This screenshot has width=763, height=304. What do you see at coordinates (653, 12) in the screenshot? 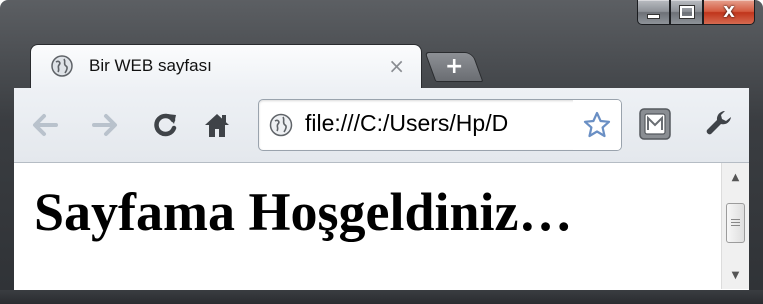
I see `minimize-button` at bounding box center [653, 12].